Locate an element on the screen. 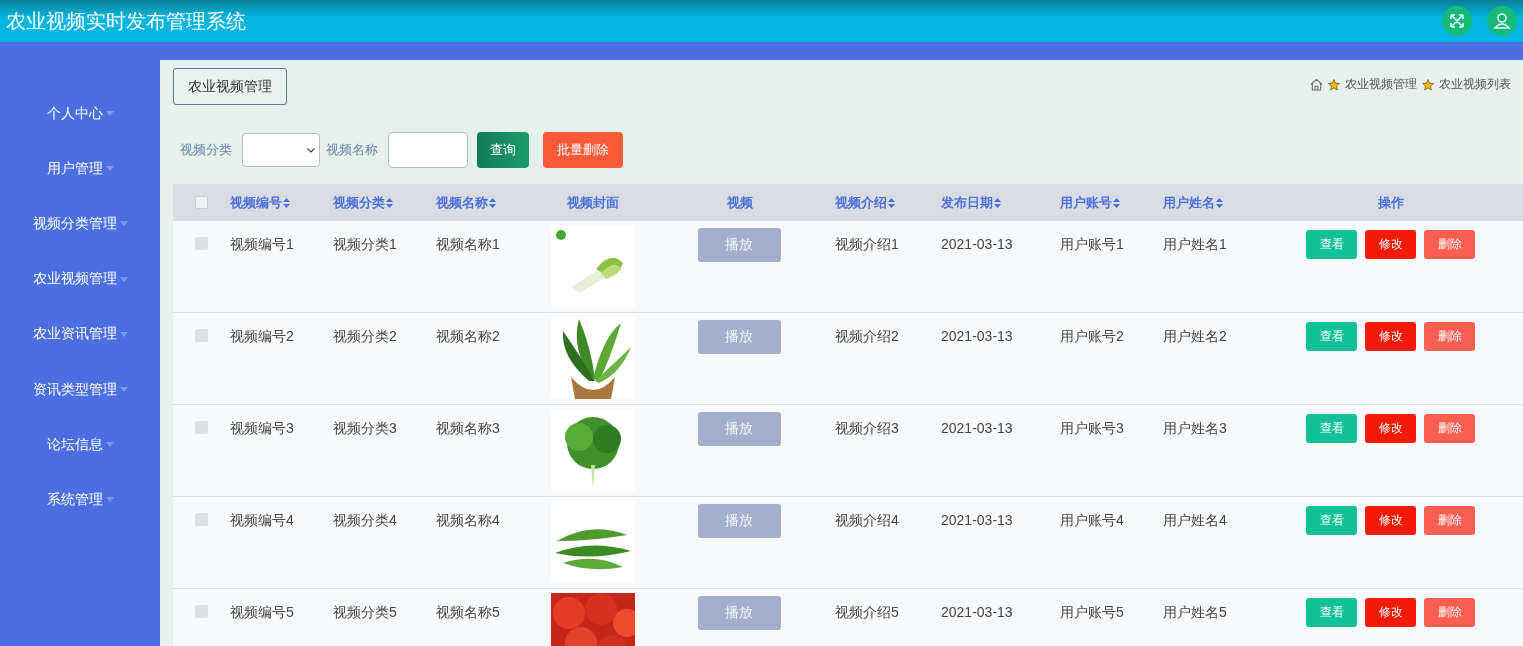 This screenshot has height=646, width=1523. sidebar-item: 农业视频管理 is located at coordinates (80, 279).